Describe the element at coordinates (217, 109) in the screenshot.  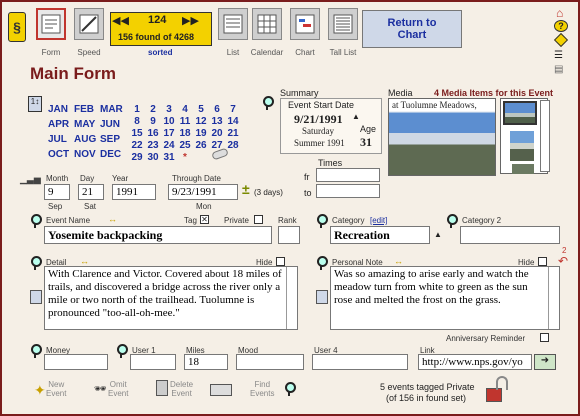
I see `day-6: 6` at that location.